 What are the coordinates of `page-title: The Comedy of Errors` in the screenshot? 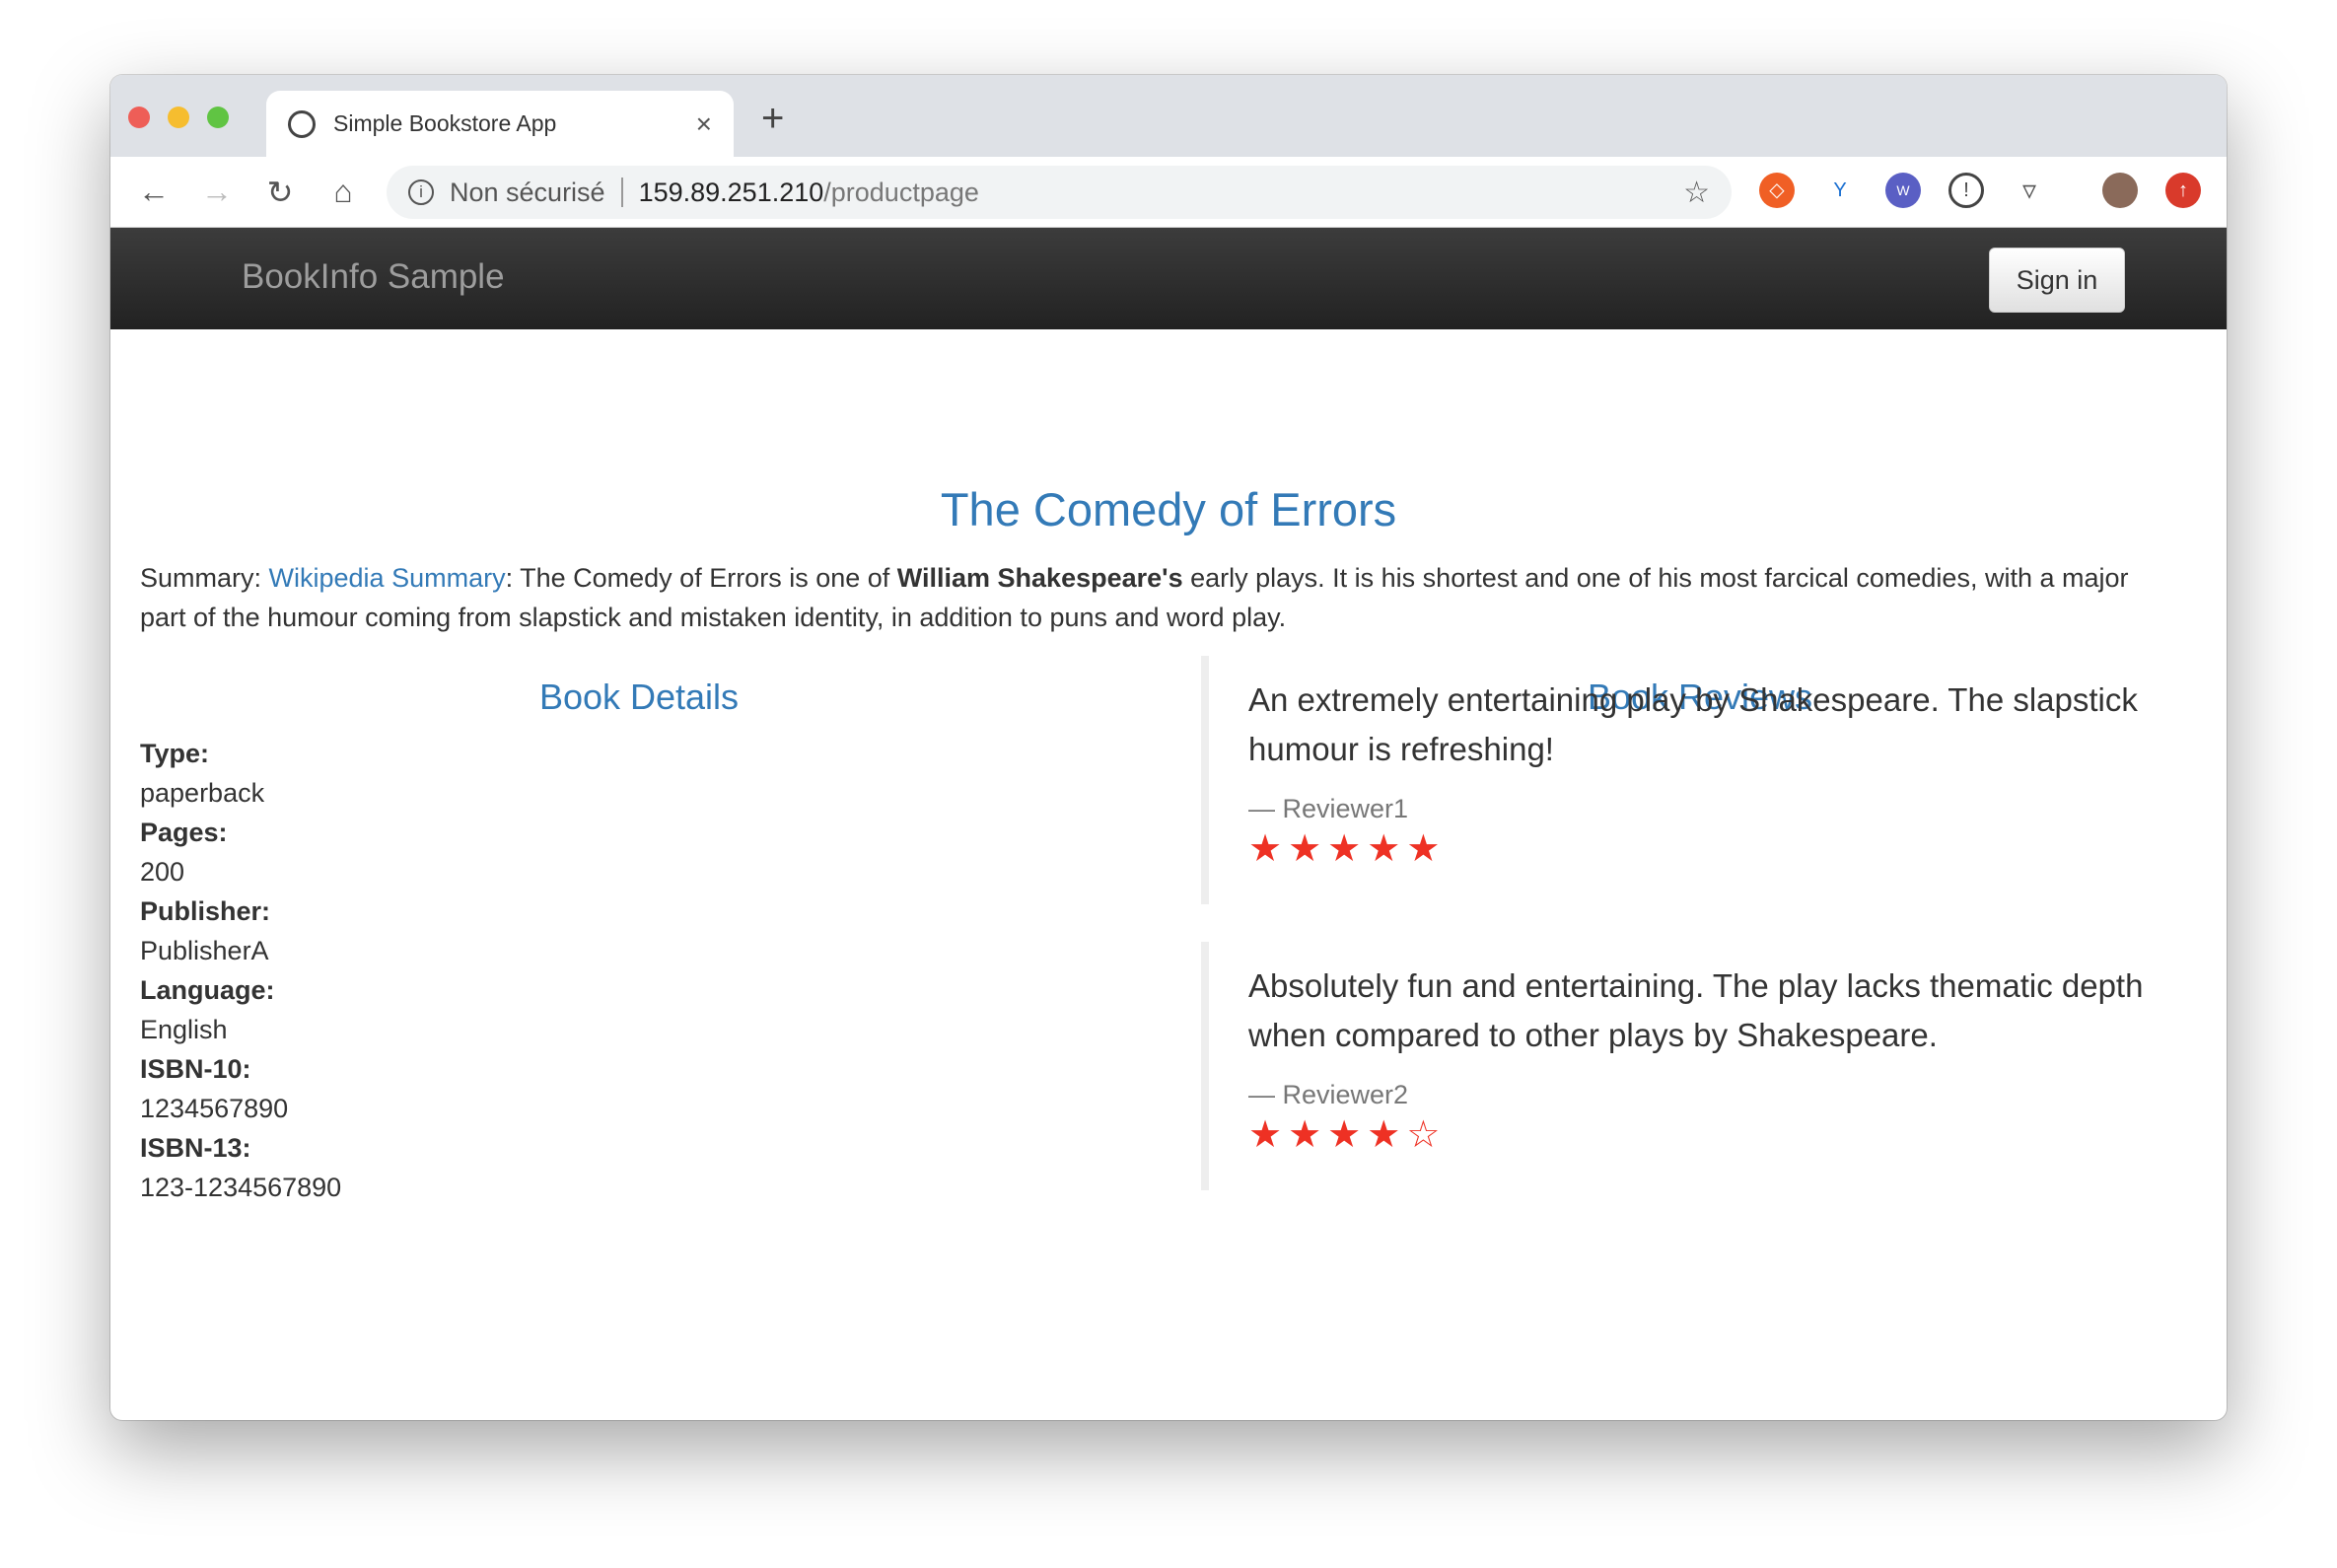 It's located at (1168, 509).